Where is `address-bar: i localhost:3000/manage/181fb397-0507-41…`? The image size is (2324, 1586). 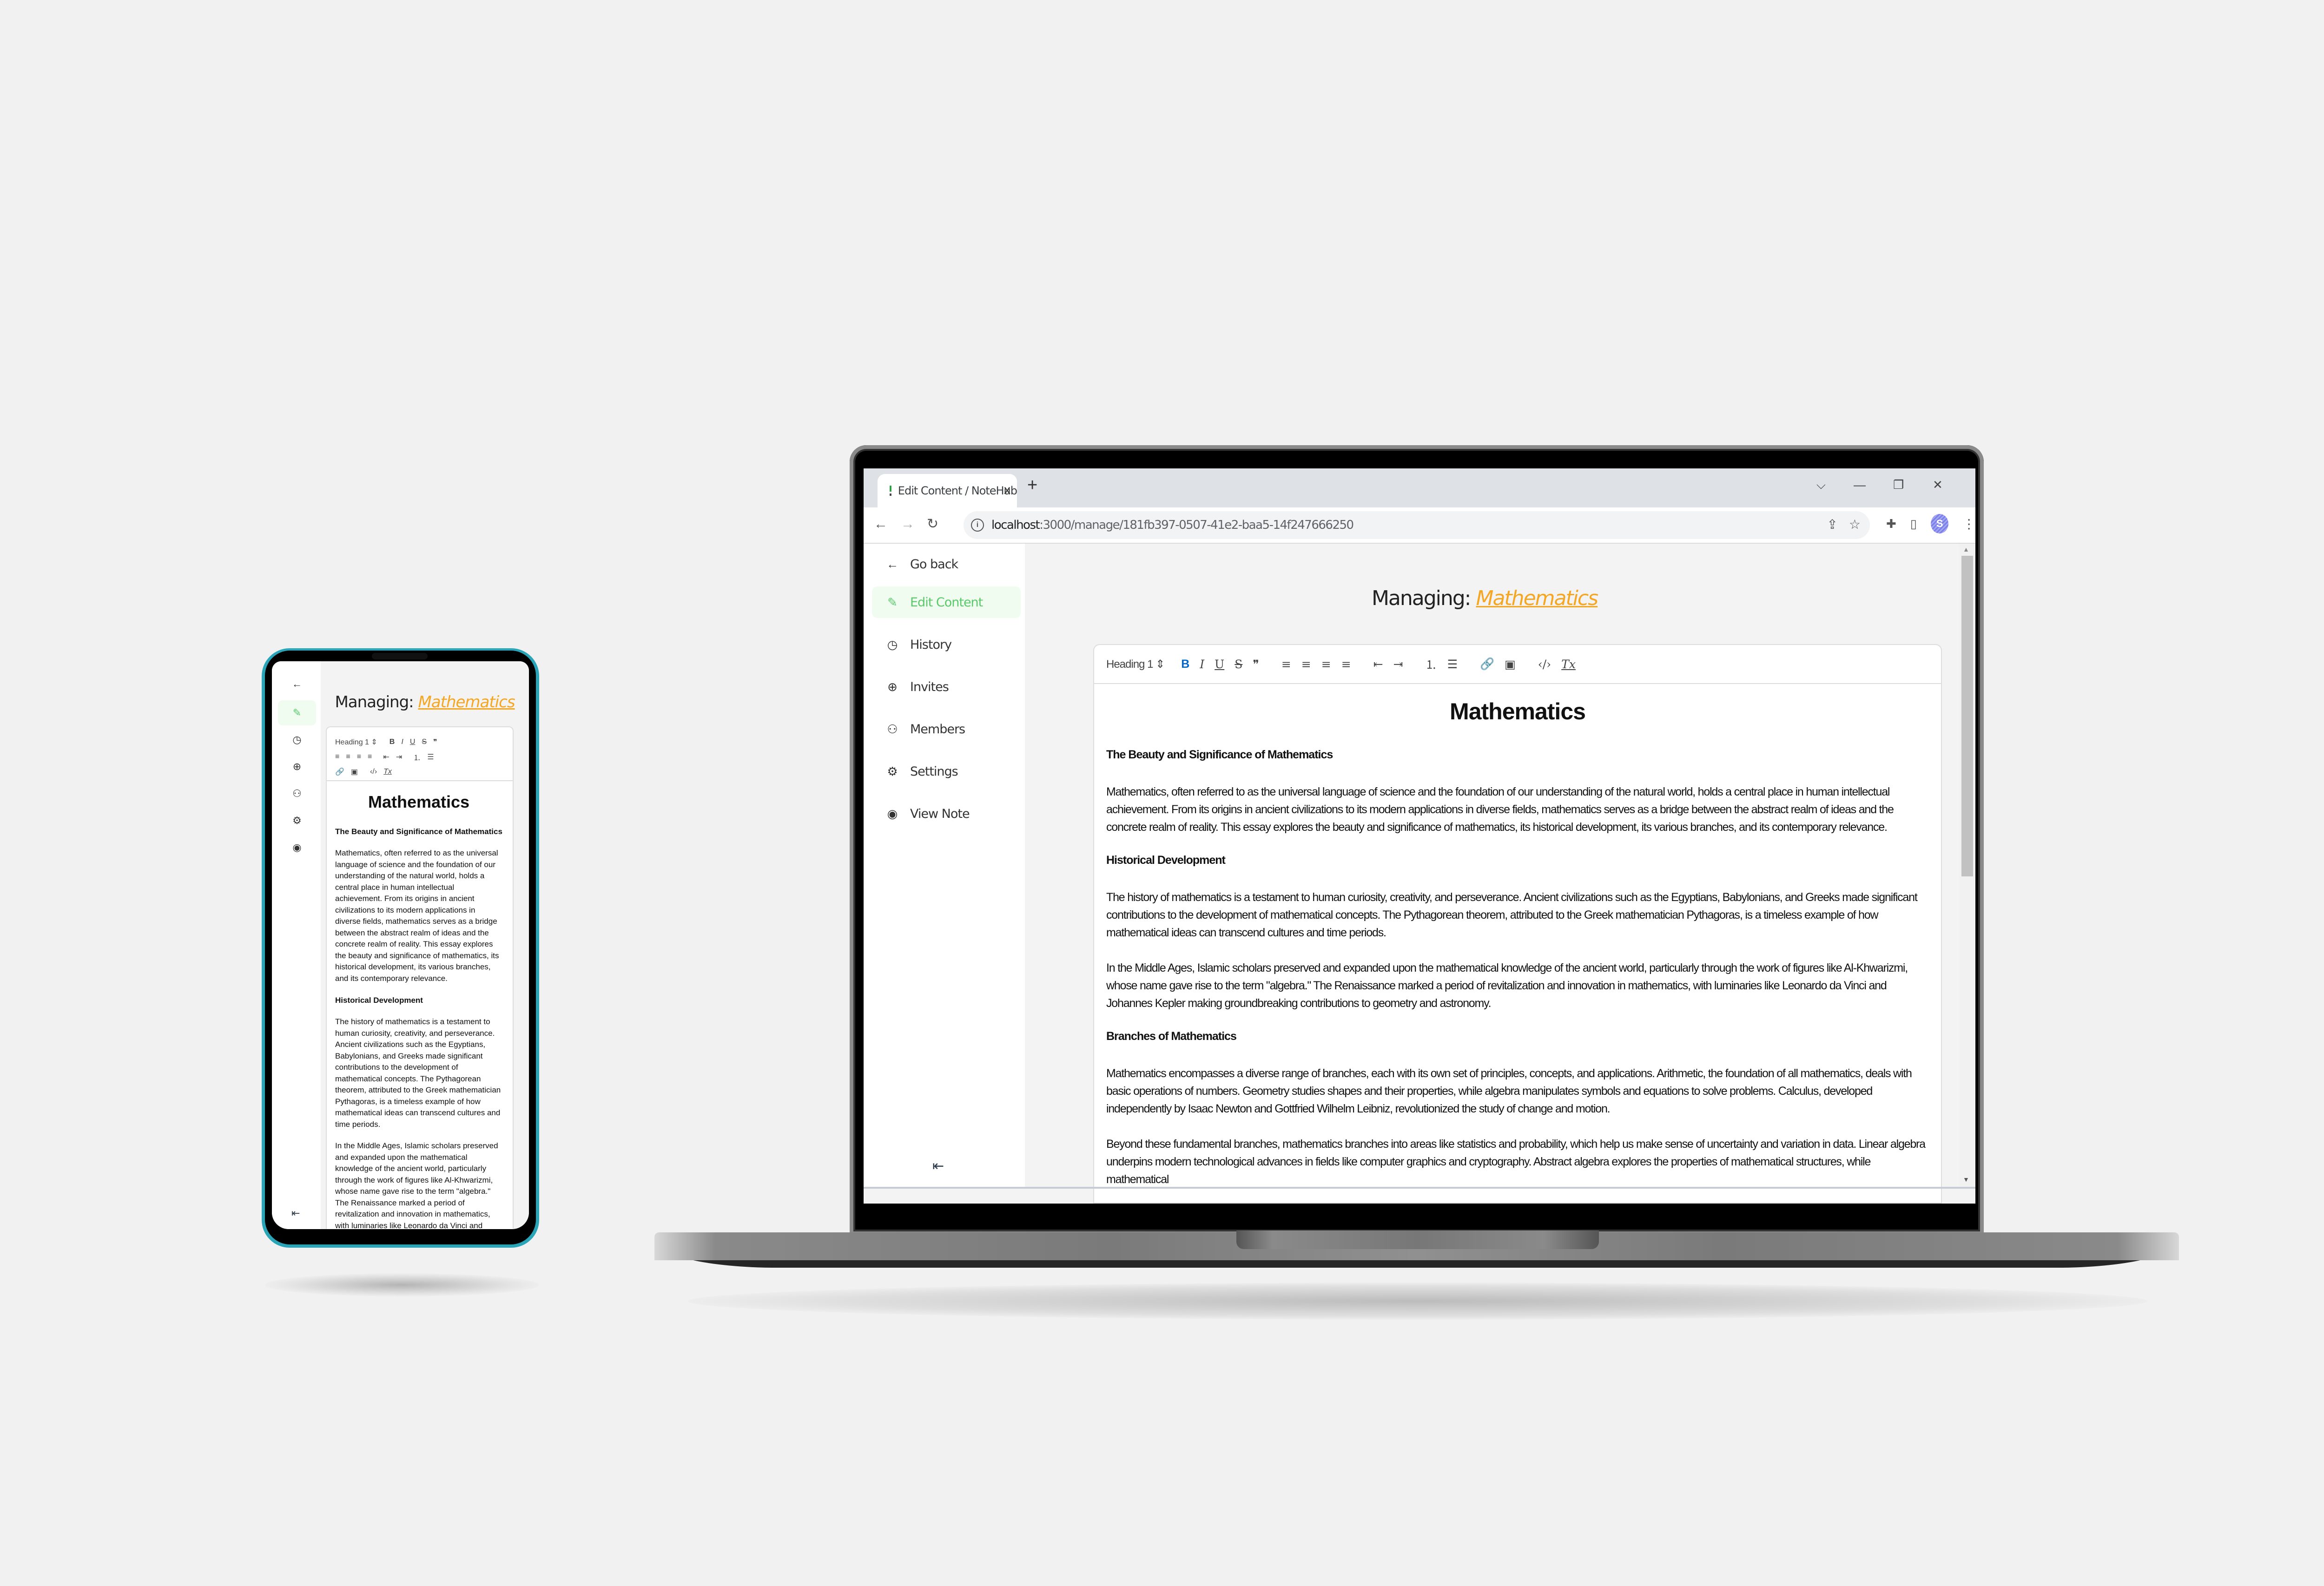 address-bar: i localhost:3000/manage/181fb397-0507-41… is located at coordinates (1417, 525).